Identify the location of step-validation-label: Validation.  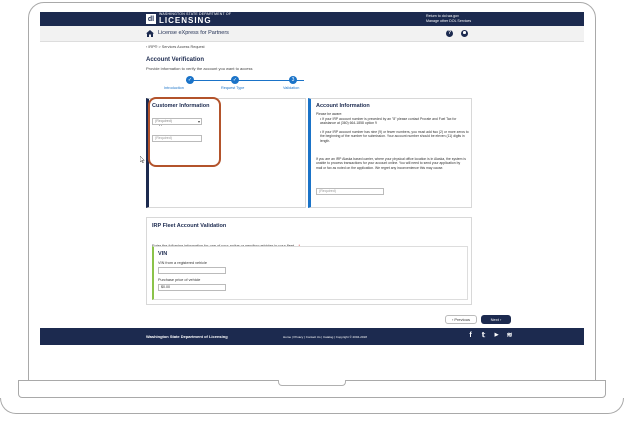
(291, 88).